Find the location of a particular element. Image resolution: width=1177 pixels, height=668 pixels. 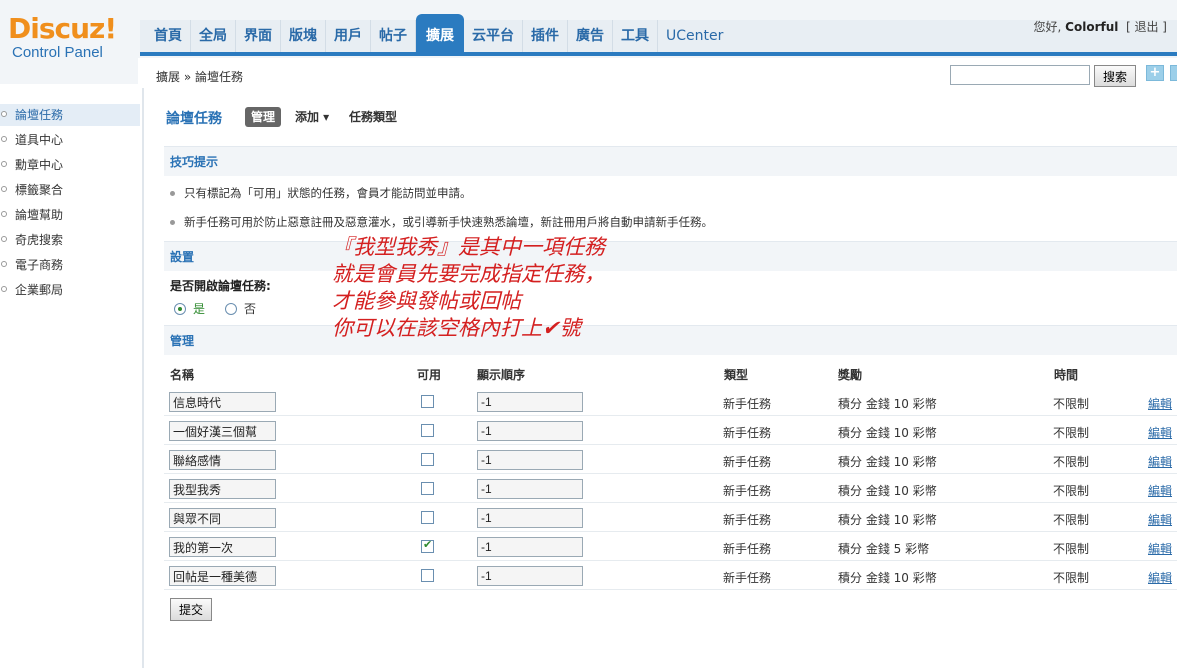

col-header-time: 時間 is located at coordinates (1066, 375).